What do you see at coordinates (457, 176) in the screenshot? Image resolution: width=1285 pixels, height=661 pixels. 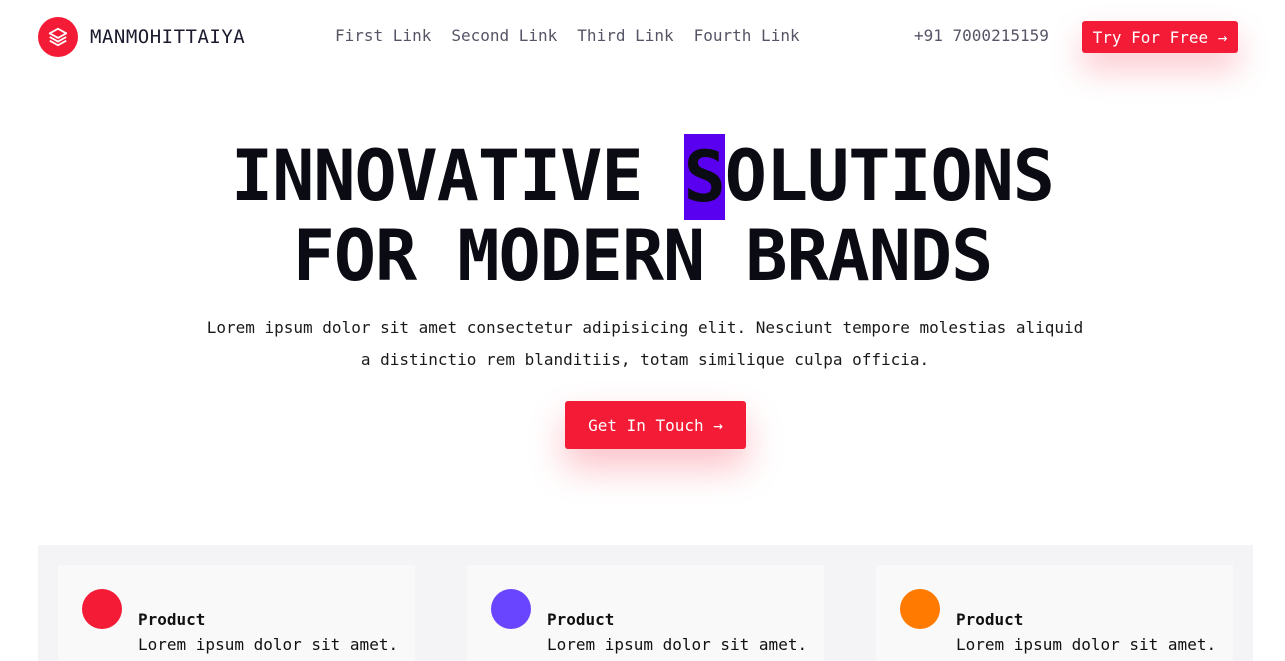 I see `hero-title-line1-start: INNOVATIVE` at bounding box center [457, 176].